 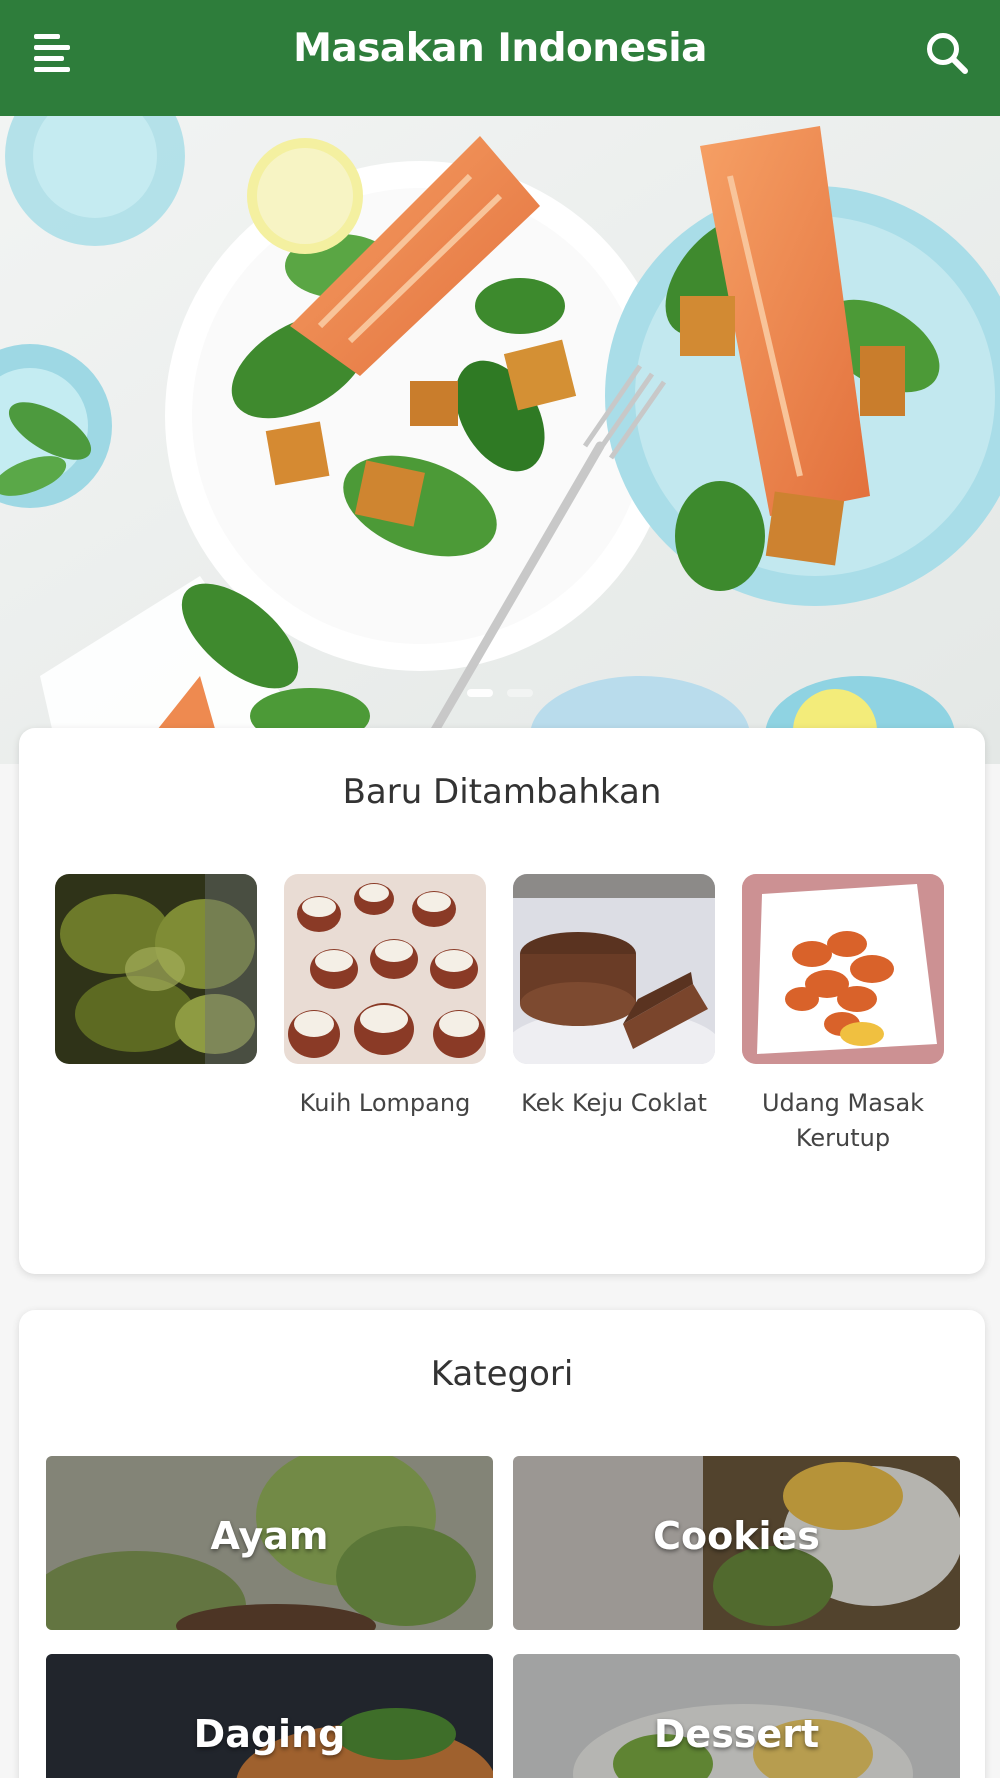 I want to click on category-tile-dessert: Dessert, so click(x=736, y=1716).